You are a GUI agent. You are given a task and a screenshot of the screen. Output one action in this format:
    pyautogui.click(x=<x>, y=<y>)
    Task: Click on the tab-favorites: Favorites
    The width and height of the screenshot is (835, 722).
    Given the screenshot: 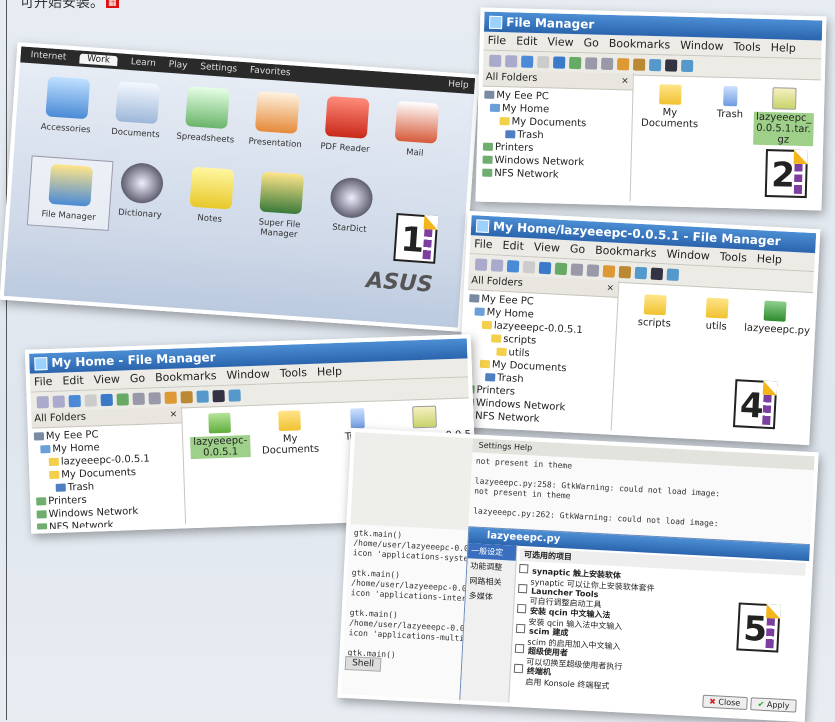 What is the action you would take?
    pyautogui.click(x=270, y=71)
    